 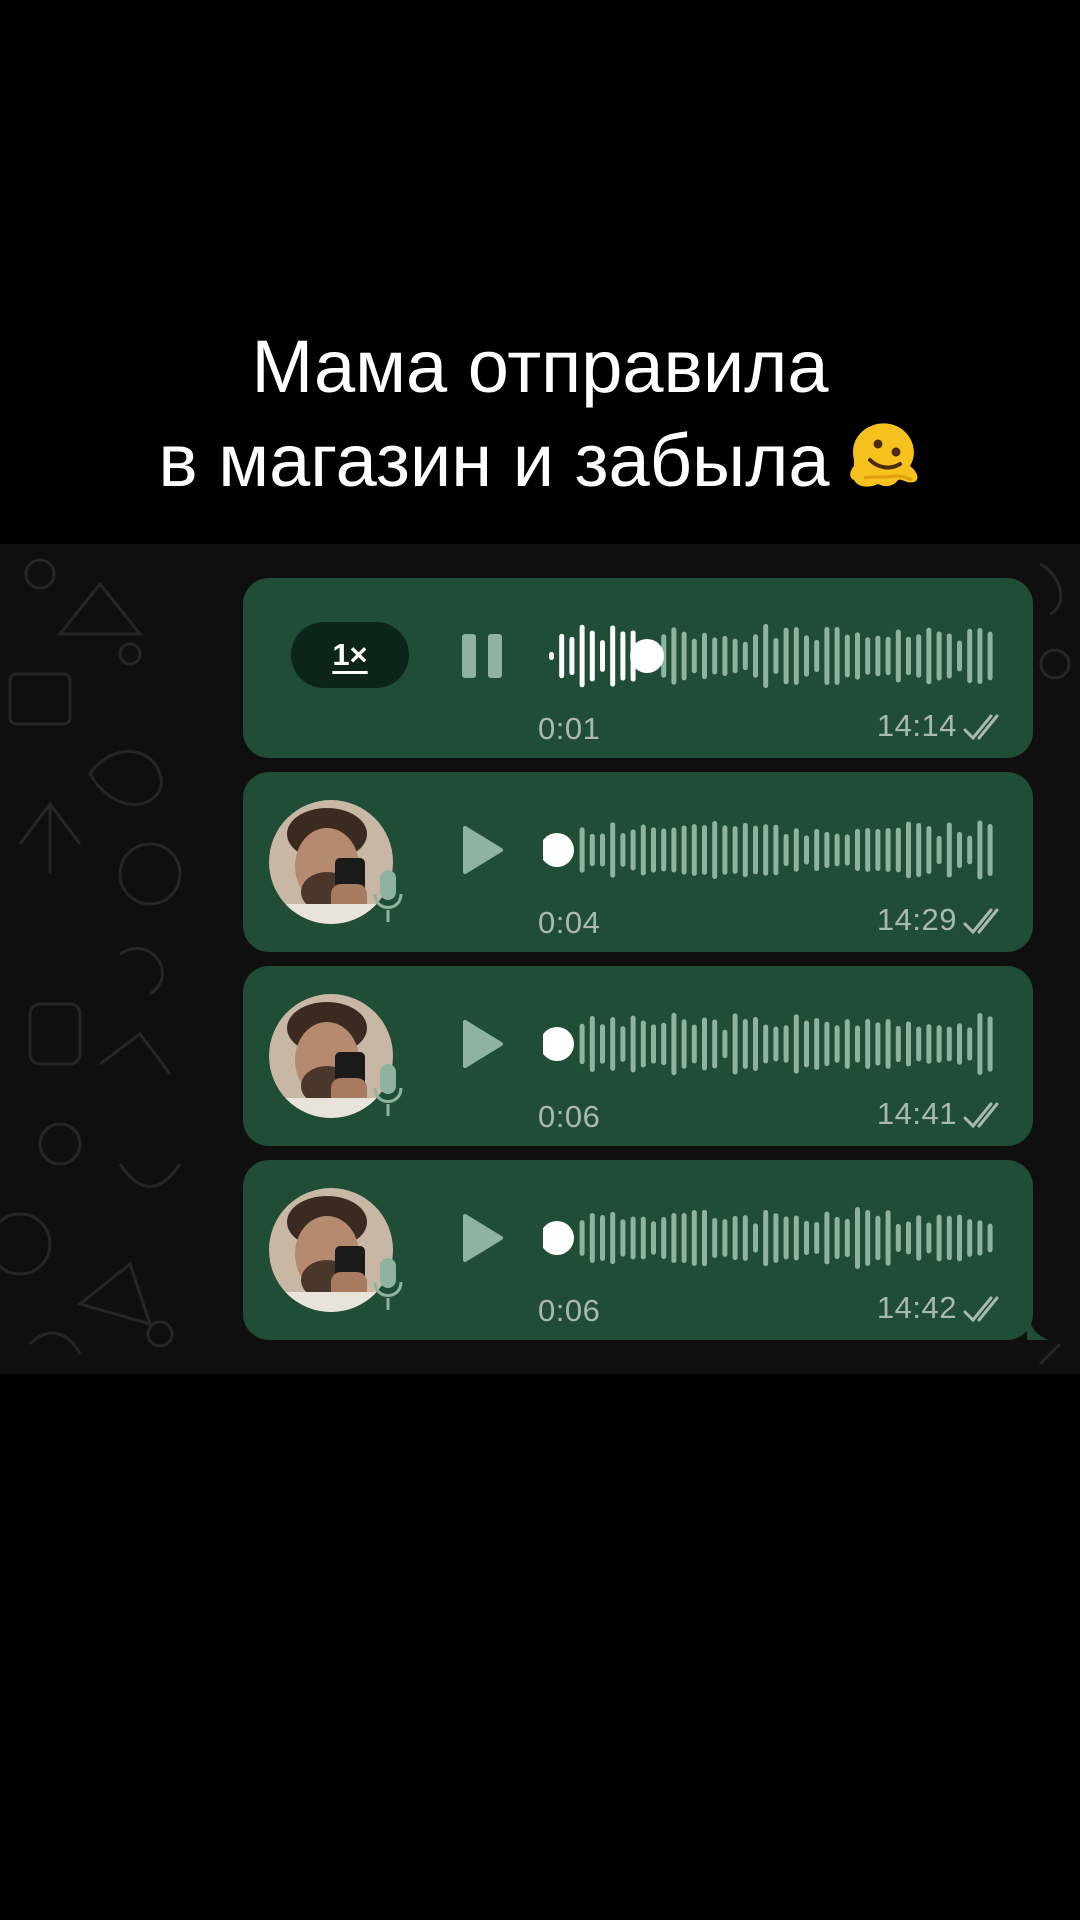 I want to click on bubble-tail, so click(x=1038, y=1327).